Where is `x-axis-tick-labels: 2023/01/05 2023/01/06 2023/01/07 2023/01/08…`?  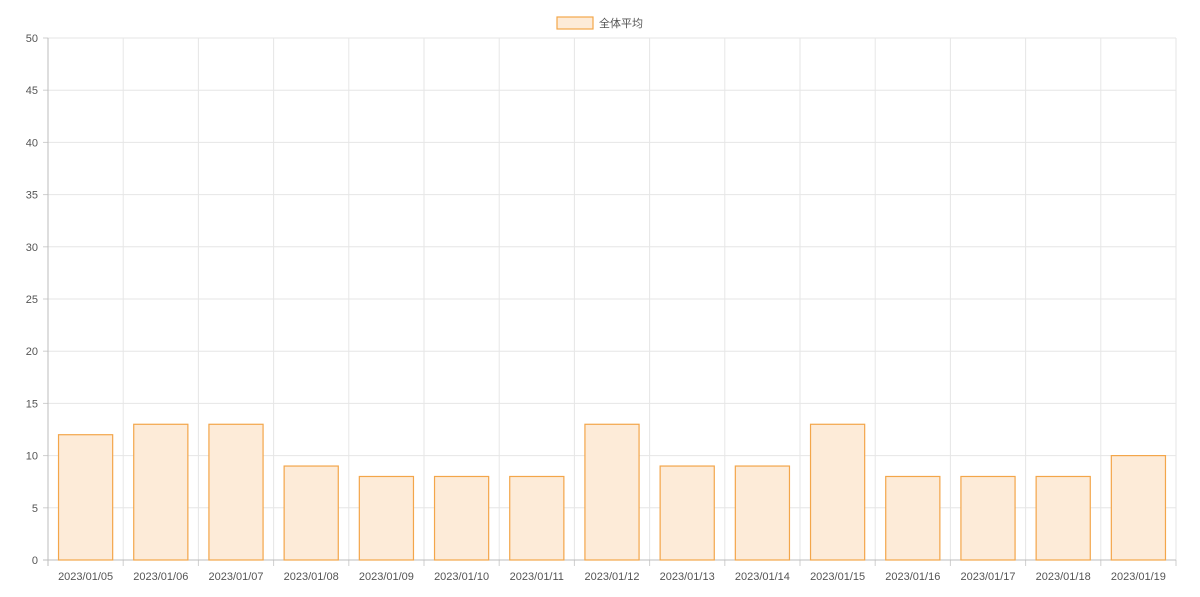
x-axis-tick-labels: 2023/01/05 2023/01/06 2023/01/07 2023/01/08… is located at coordinates (612, 577).